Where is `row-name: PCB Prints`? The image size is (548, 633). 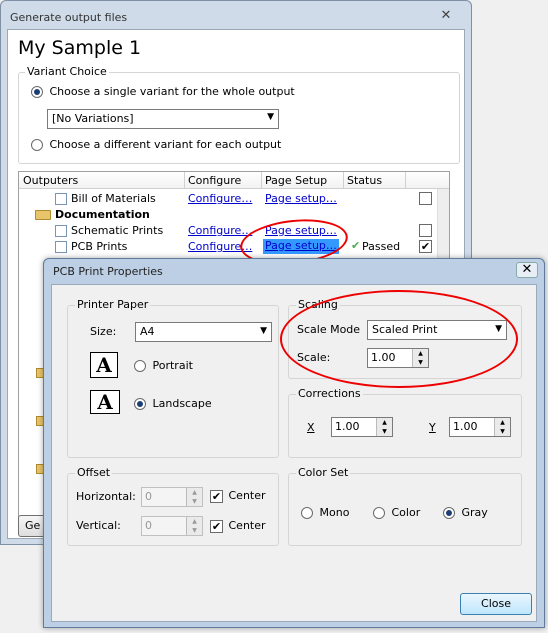 row-name: PCB Prints is located at coordinates (99, 246).